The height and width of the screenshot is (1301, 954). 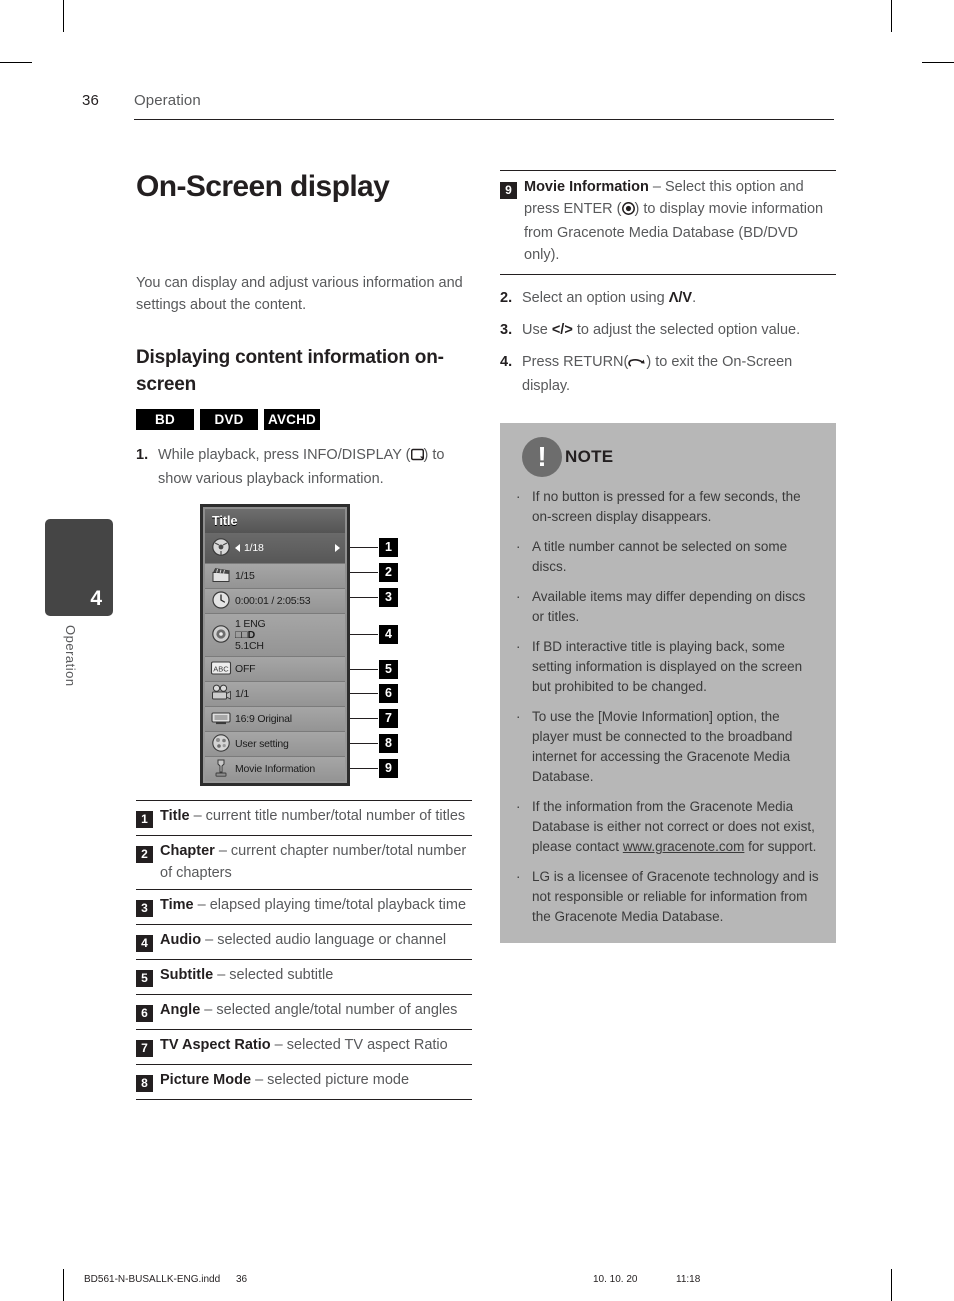 What do you see at coordinates (329, 1010) in the screenshot?
I see `legend-desc-6: – selected angle/total number of angles` at bounding box center [329, 1010].